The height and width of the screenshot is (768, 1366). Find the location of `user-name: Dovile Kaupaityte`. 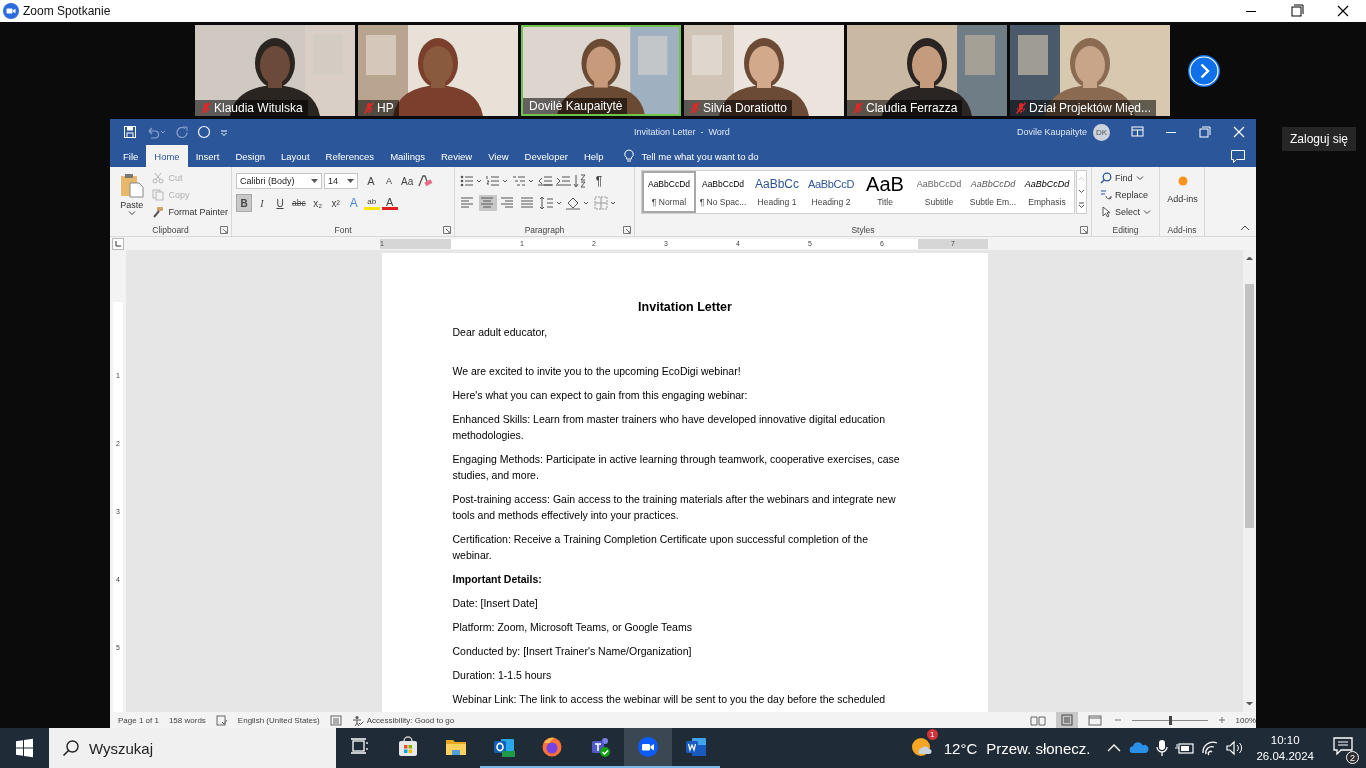

user-name: Dovile Kaupaityte is located at coordinates (1051, 132).